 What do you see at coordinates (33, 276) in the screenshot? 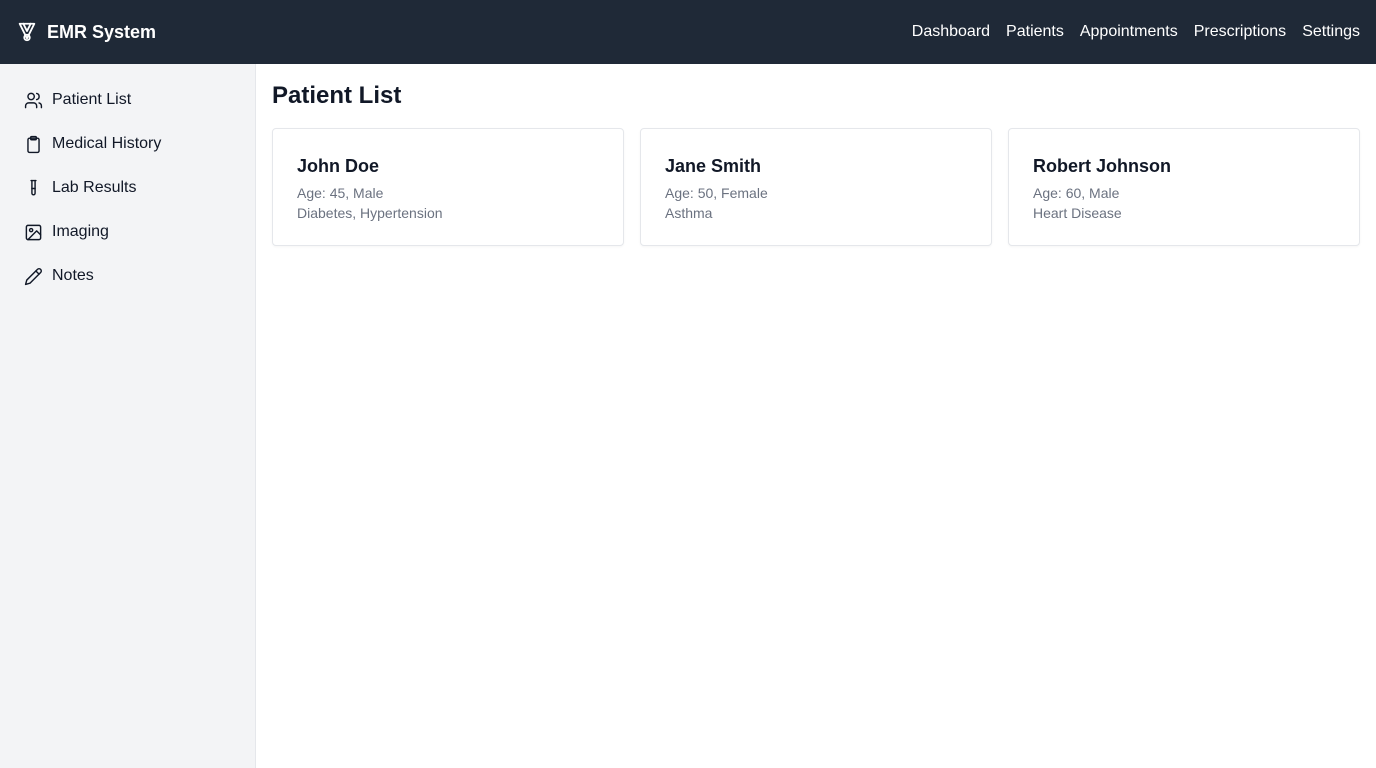
I see `pencil-icon` at bounding box center [33, 276].